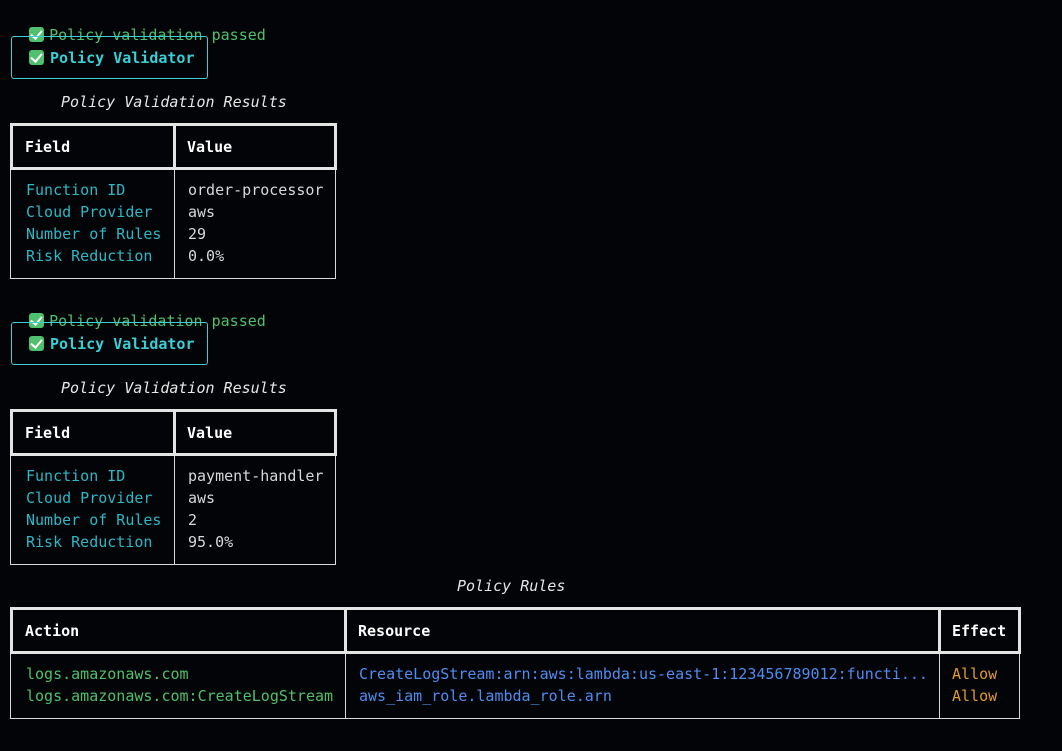  Describe the element at coordinates (515, 630) in the screenshot. I see `rules-table-header: Action Resource Effect` at that location.